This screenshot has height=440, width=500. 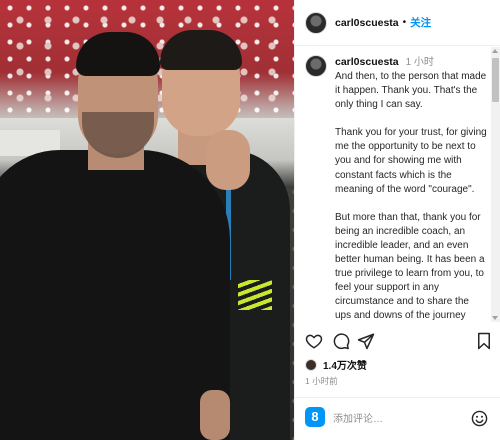 What do you see at coordinates (316, 22) in the screenshot?
I see `author-avatar` at bounding box center [316, 22].